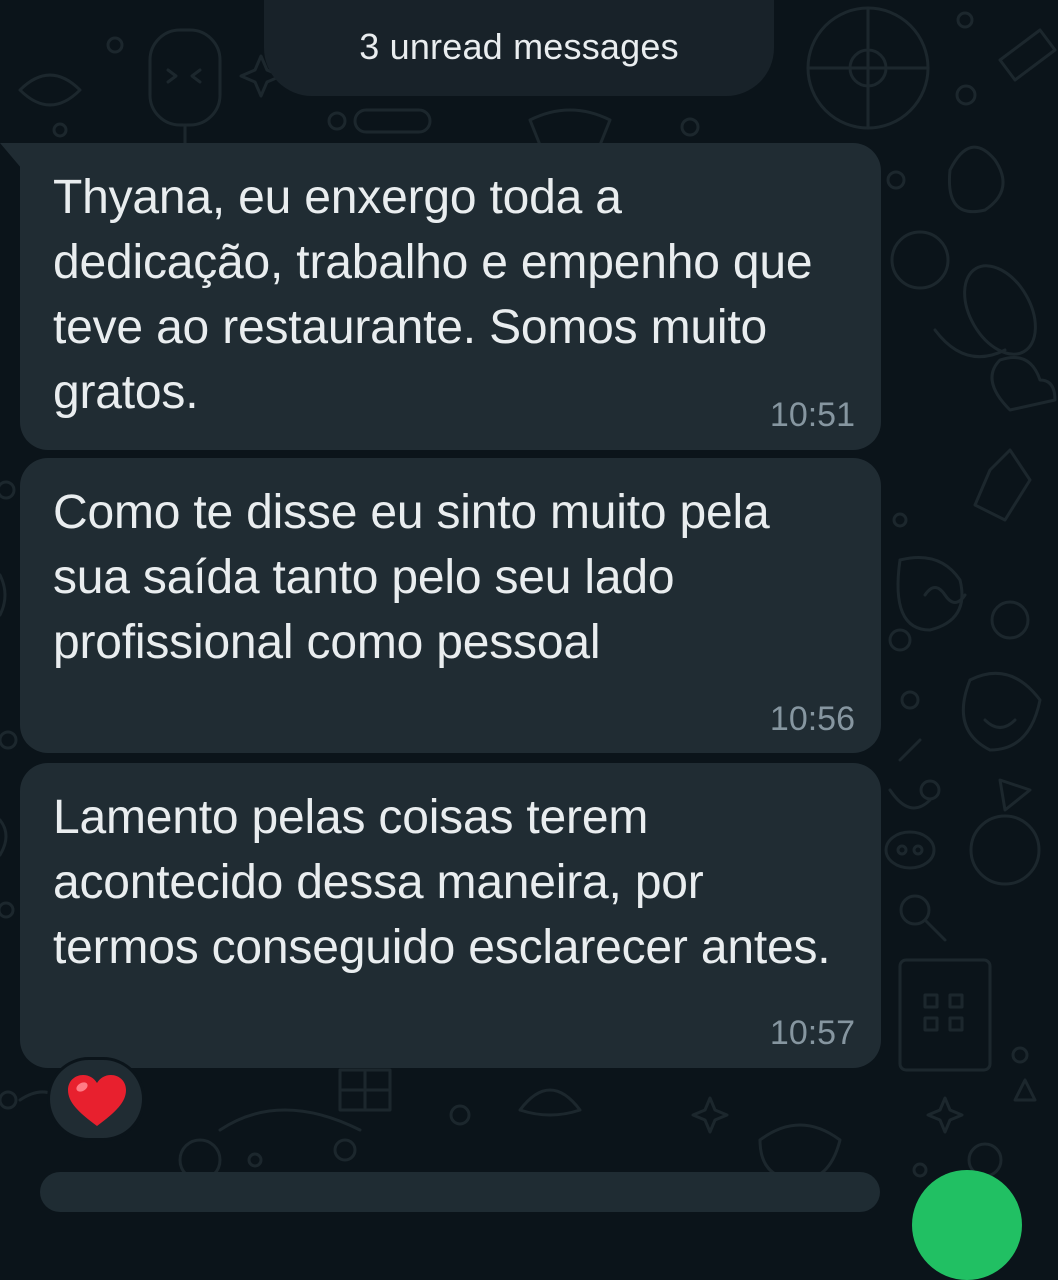  What do you see at coordinates (812, 719) in the screenshot?
I see `message-timestamp: 10:56` at bounding box center [812, 719].